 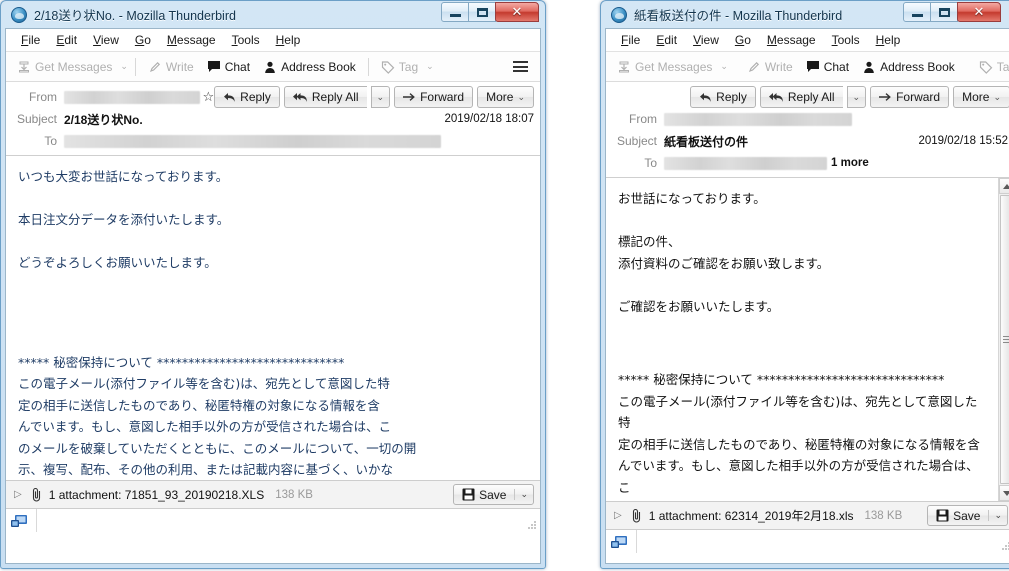 I want to click on status-bar-right, so click(x=807, y=541).